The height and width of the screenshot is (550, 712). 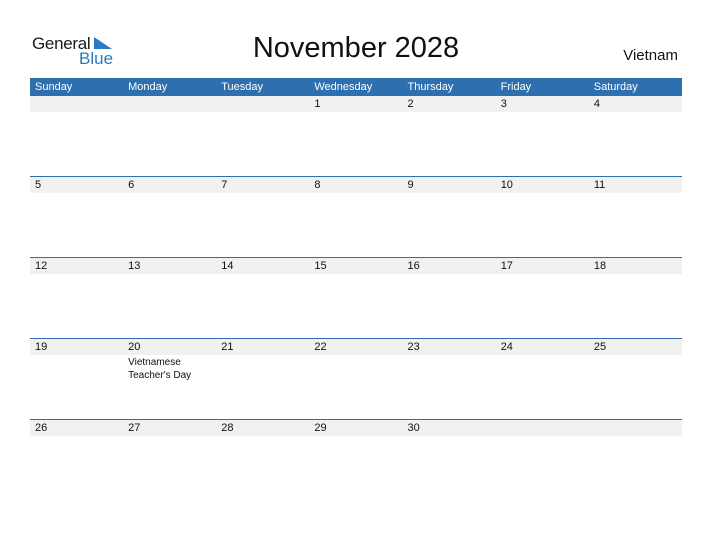 I want to click on weekday-sunday: Sunday, so click(x=54, y=87).